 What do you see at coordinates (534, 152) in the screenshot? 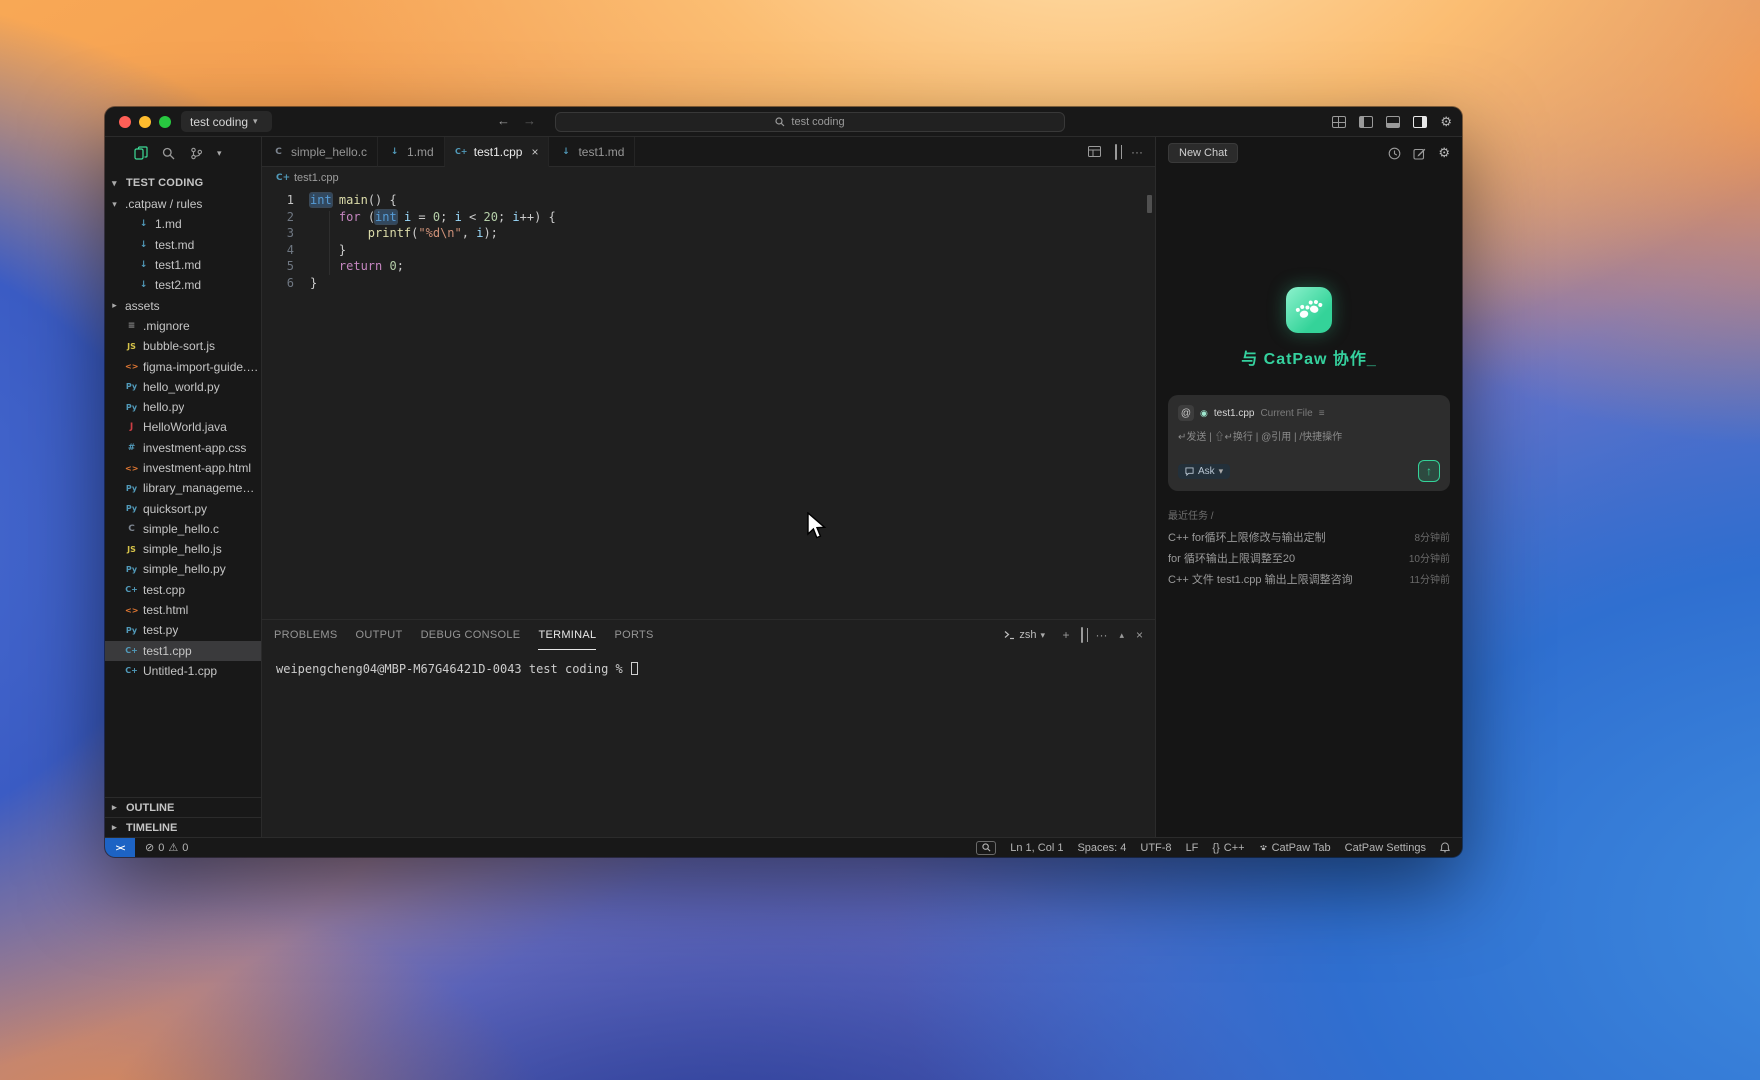
I see `close-tab-icon: ×` at bounding box center [534, 152].